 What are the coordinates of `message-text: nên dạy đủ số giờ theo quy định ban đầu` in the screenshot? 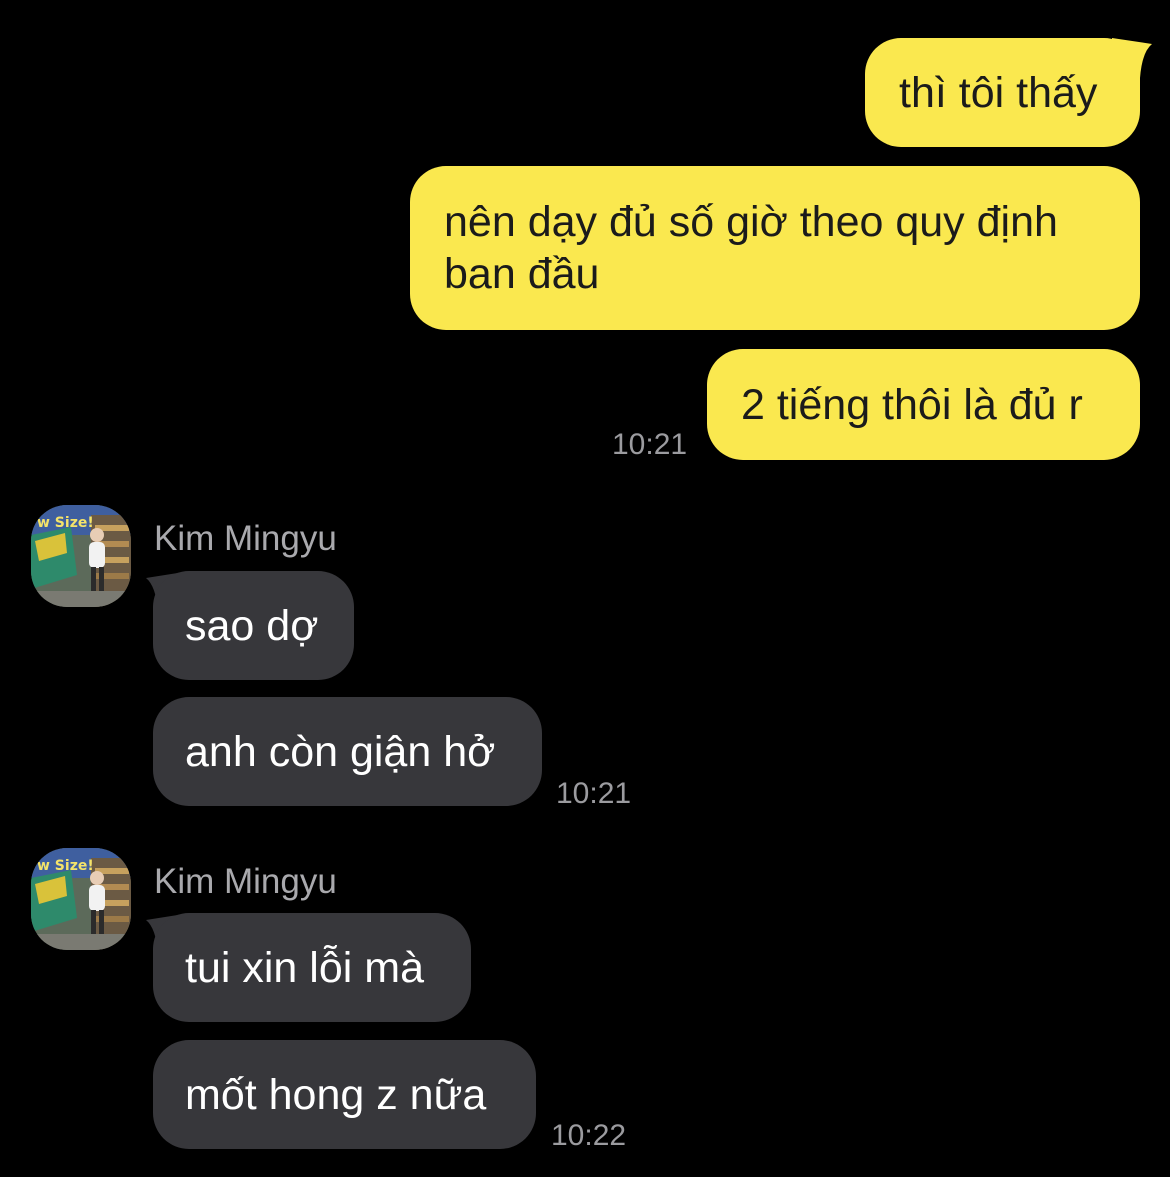 It's located at (751, 248).